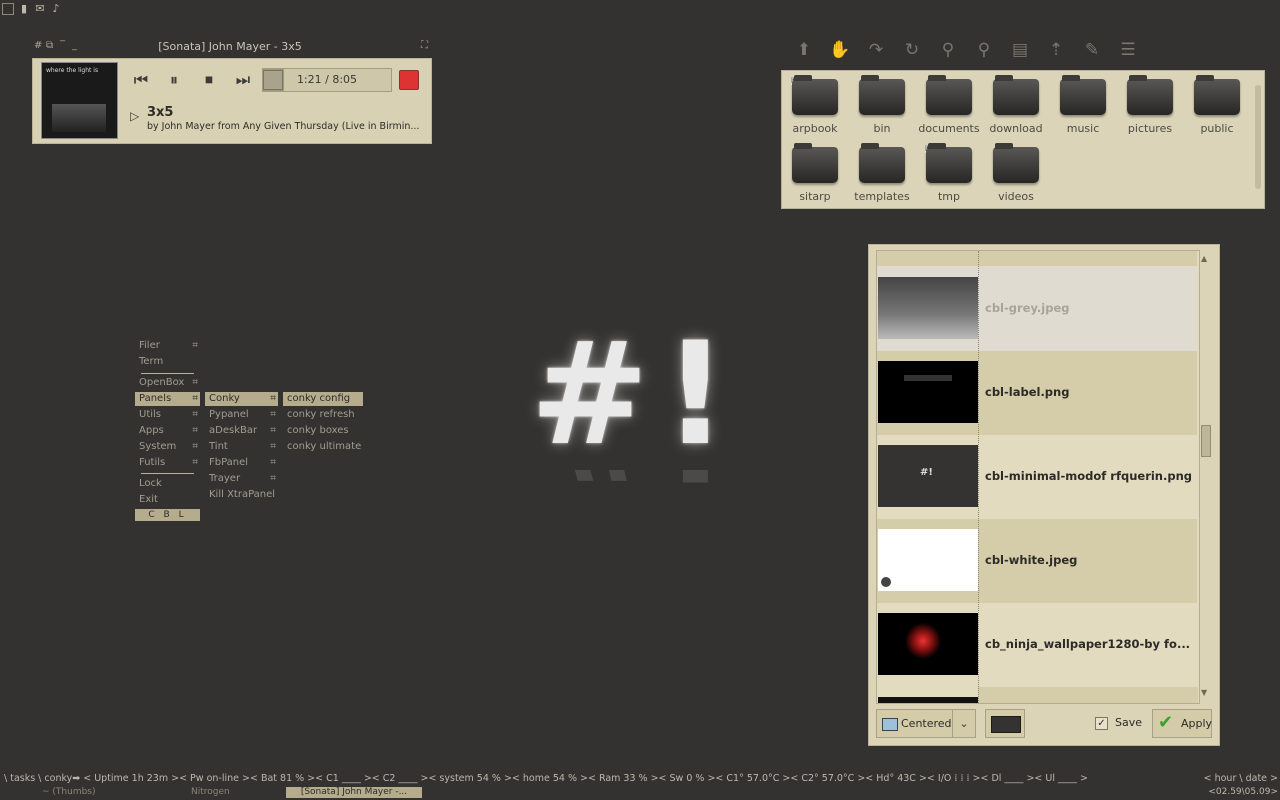 This screenshot has height=800, width=1280. What do you see at coordinates (1005, 723) in the screenshot?
I see `background-color-button` at bounding box center [1005, 723].